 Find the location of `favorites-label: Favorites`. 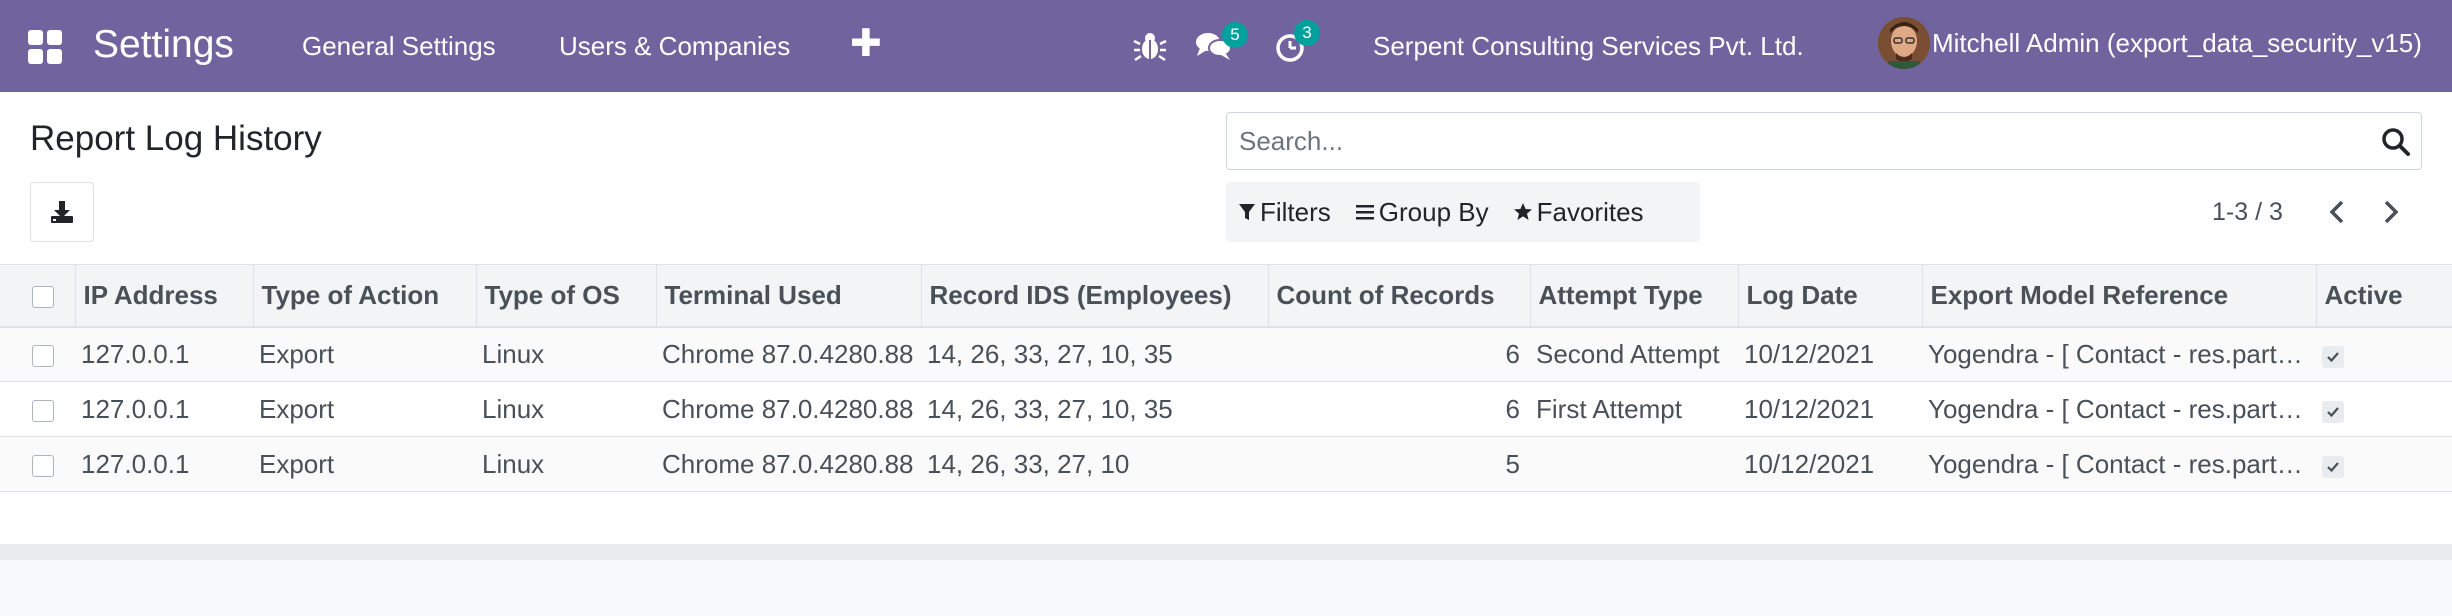

favorites-label: Favorites is located at coordinates (1590, 211).